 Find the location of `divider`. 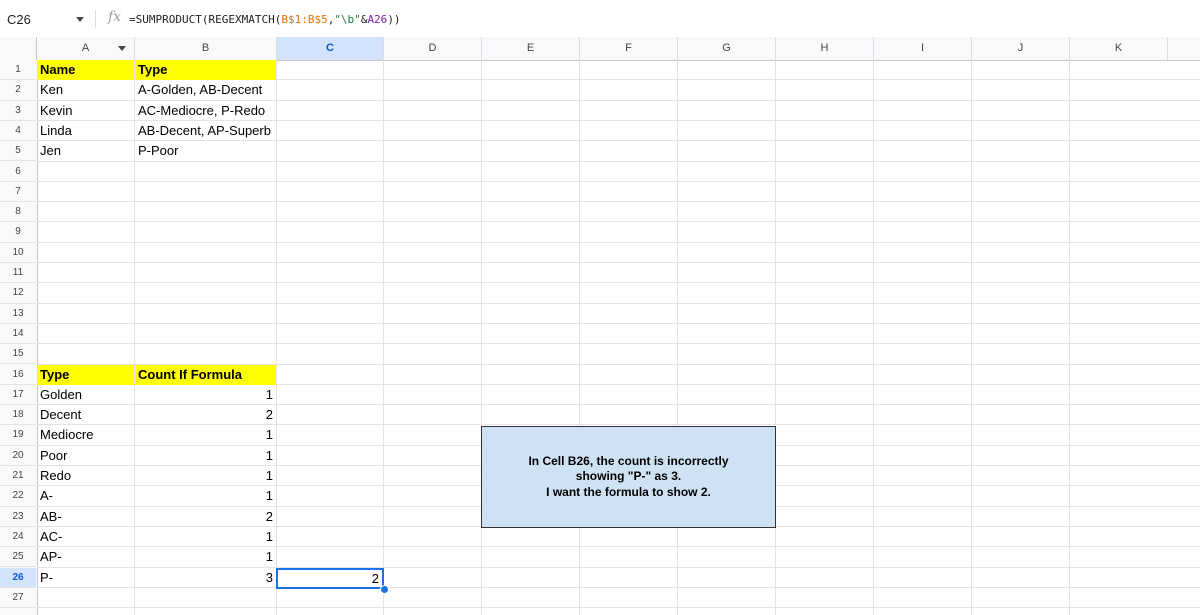

divider is located at coordinates (95, 19).